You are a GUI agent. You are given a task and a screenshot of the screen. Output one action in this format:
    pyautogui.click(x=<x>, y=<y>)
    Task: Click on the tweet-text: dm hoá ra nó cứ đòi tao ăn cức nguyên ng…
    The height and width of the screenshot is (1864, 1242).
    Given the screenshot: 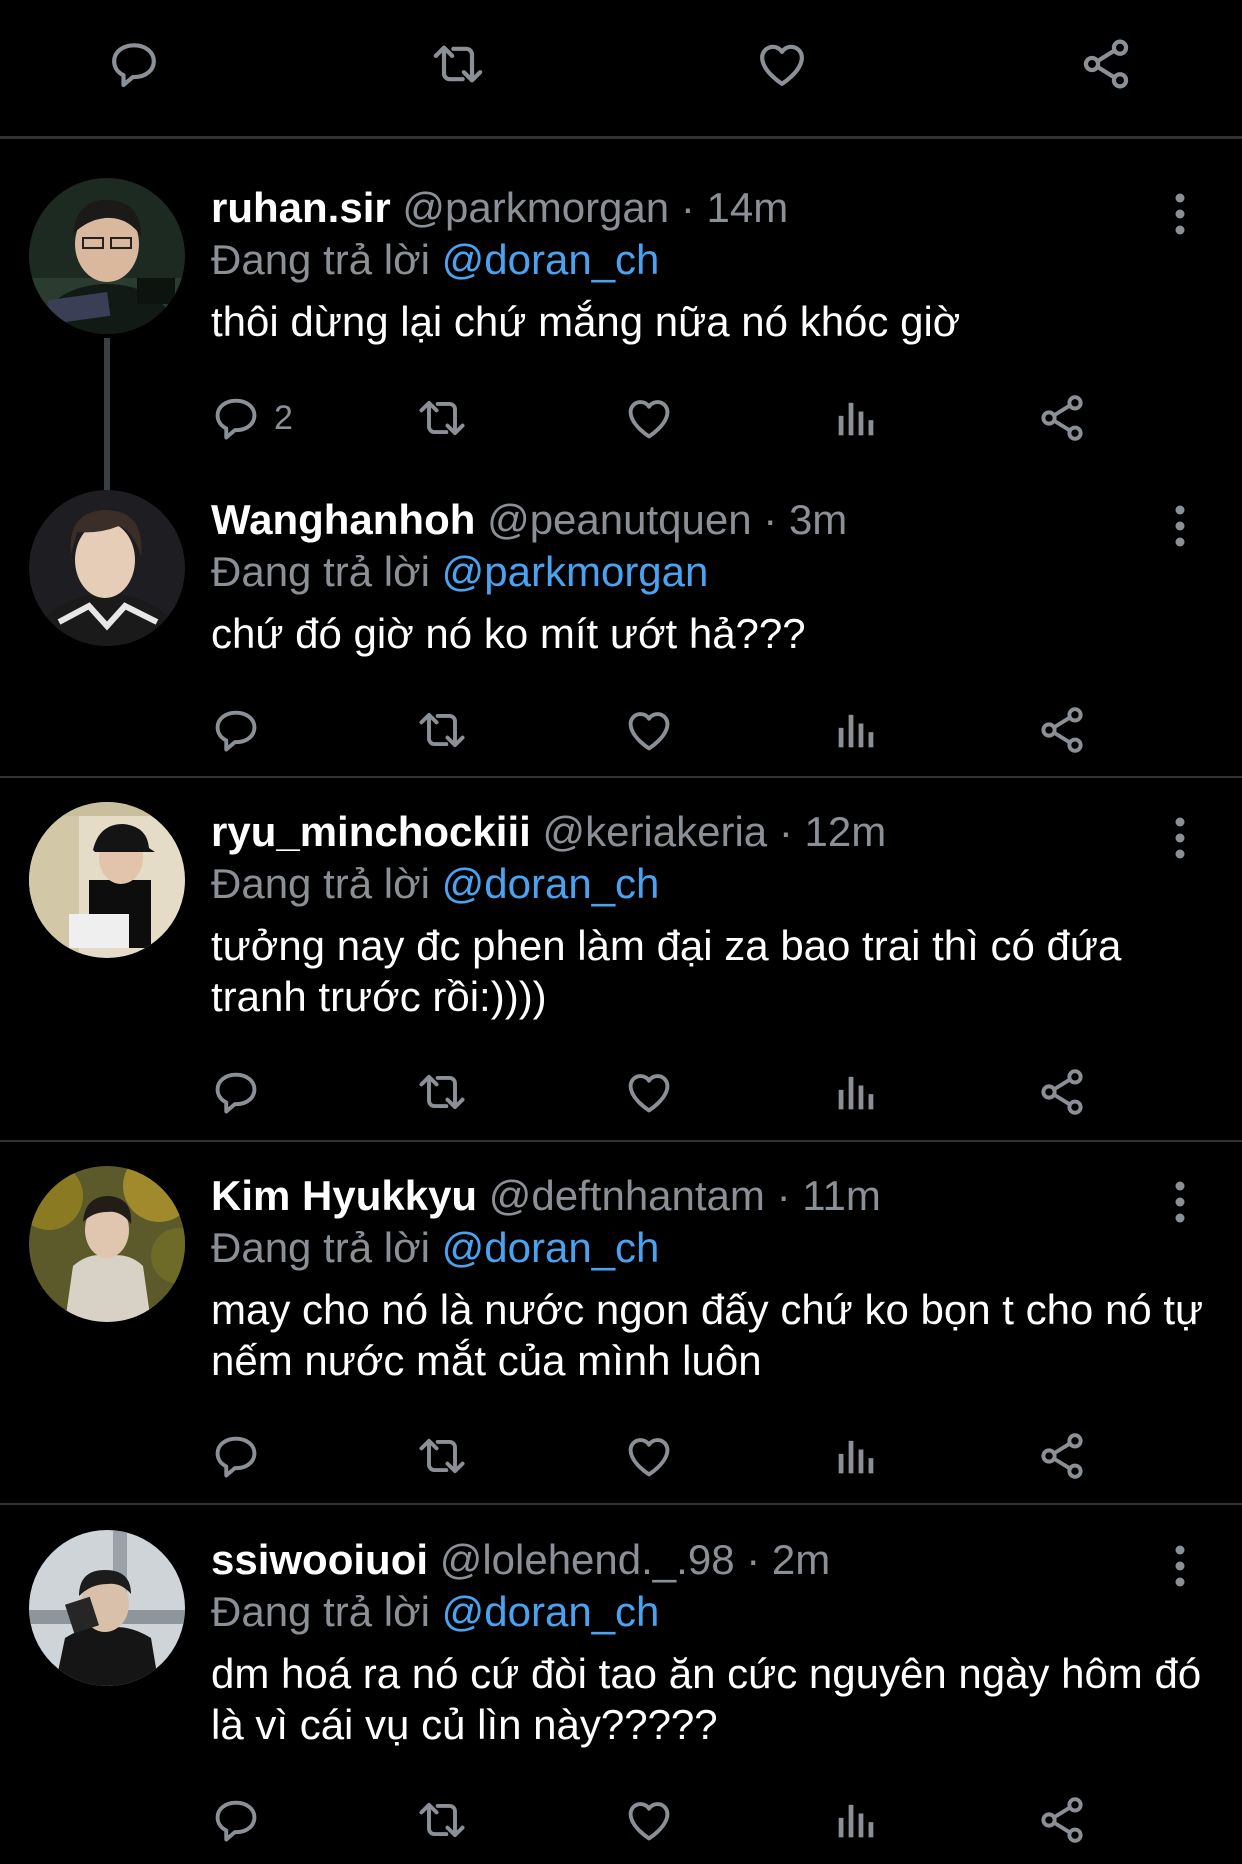 What is the action you would take?
    pyautogui.click(x=706, y=1699)
    